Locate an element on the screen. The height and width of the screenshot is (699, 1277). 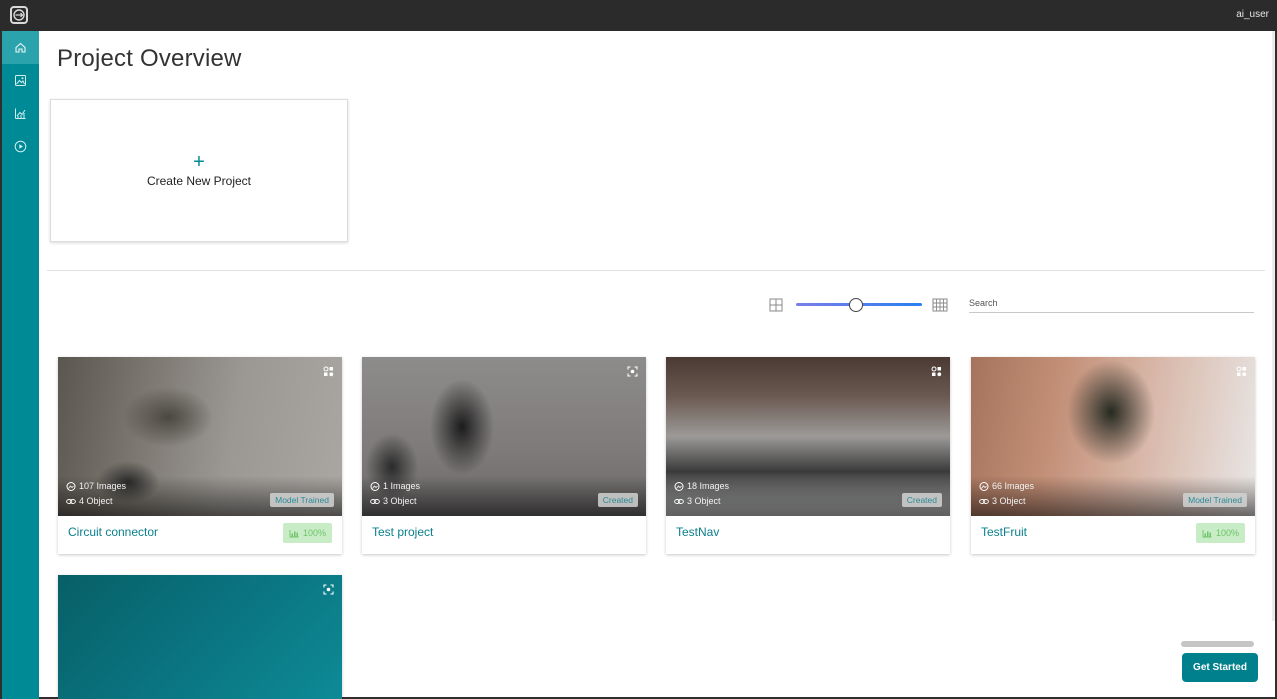
grid-large-icon is located at coordinates (940, 305).